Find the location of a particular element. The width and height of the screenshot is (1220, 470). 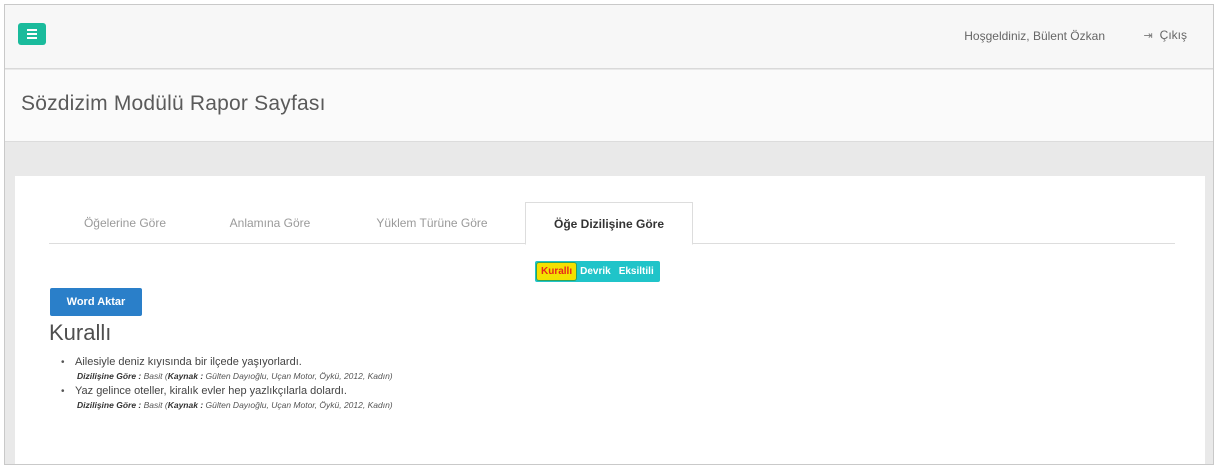

tab-ogelerine-gore: Öğelerine Göre is located at coordinates (125, 223).